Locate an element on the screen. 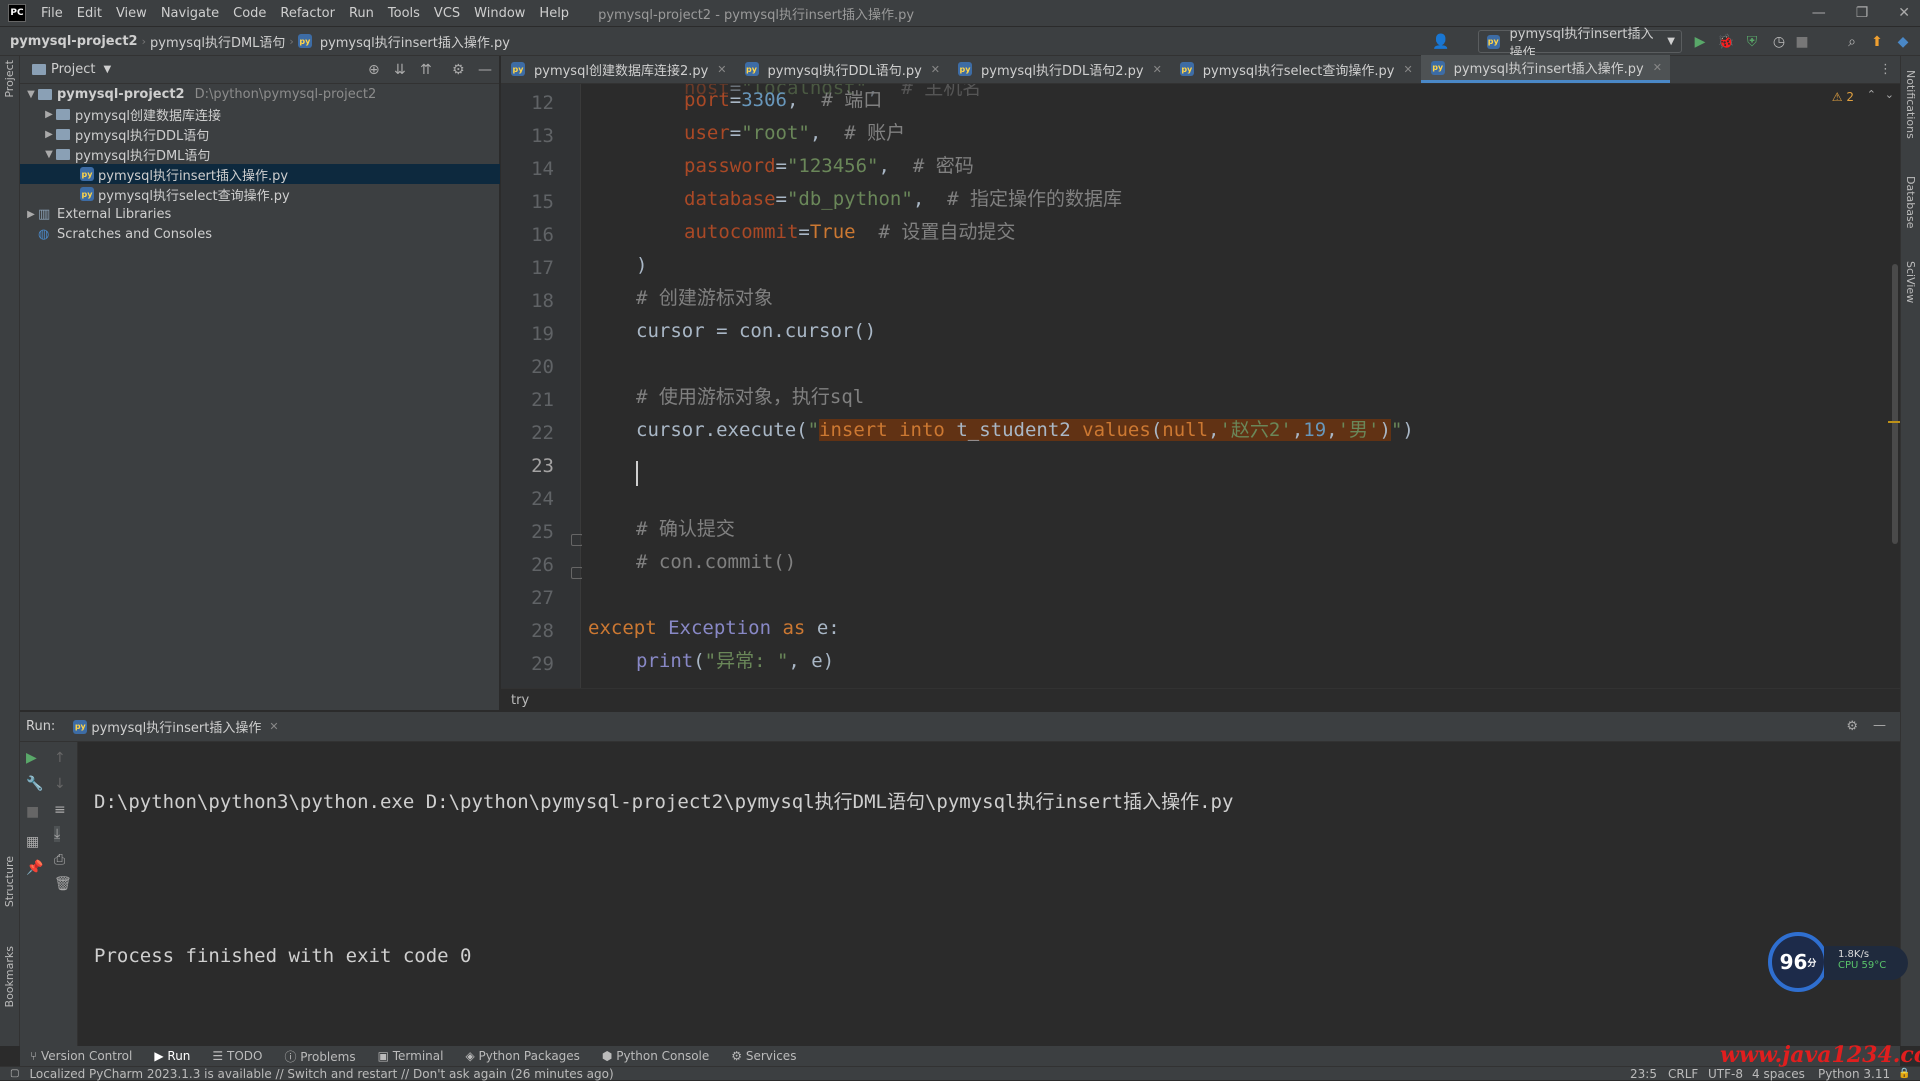 Image resolution: width=1920 pixels, height=1081 pixels. file-encoding: UTF-8 is located at coordinates (1725, 1074).